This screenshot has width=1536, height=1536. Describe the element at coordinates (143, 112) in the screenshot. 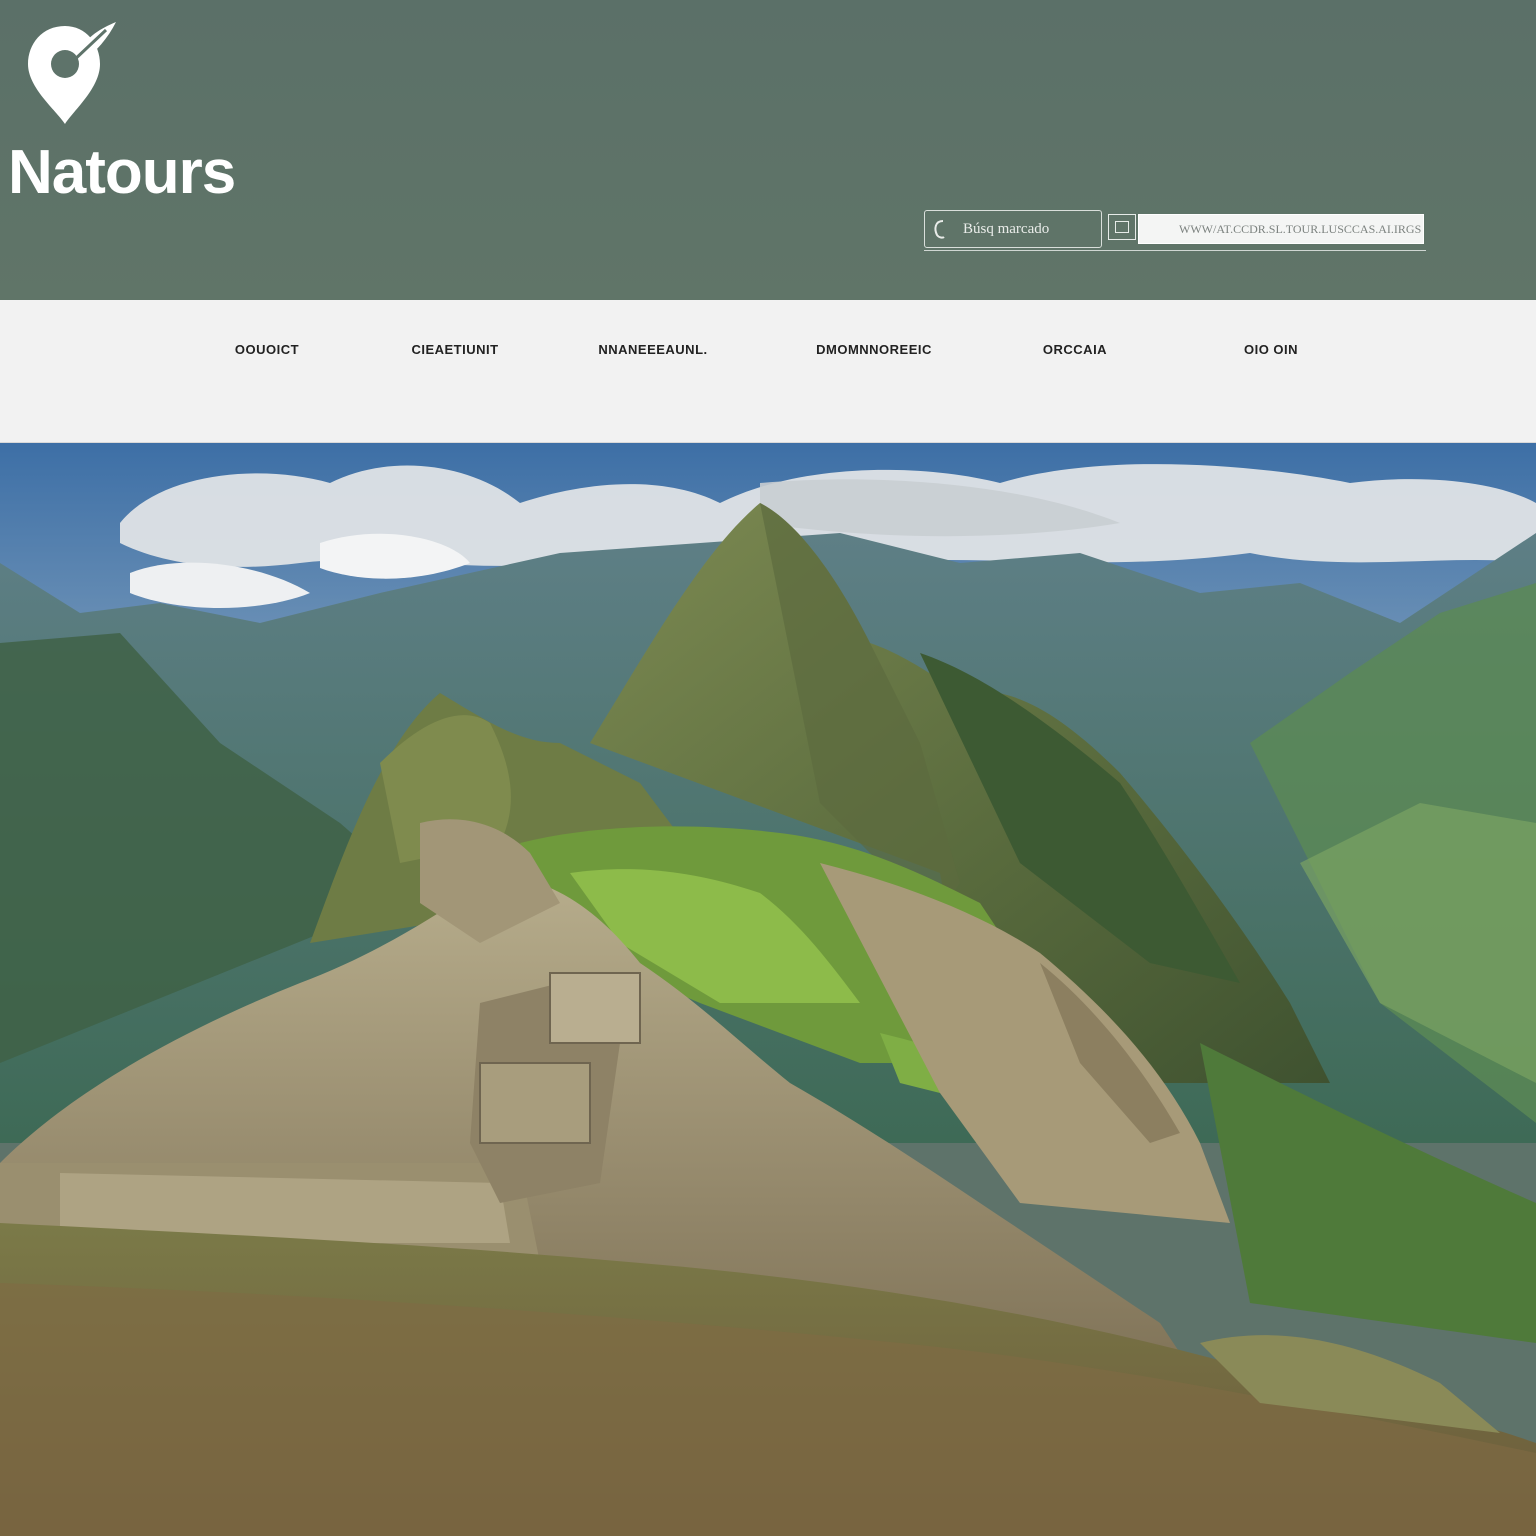

I see `logo: Natours` at that location.